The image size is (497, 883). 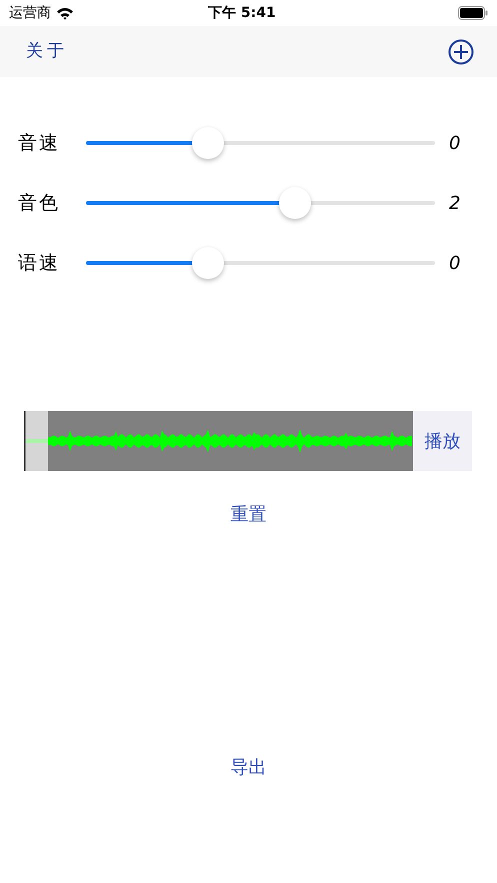 I want to click on about-button: 关于, so click(x=47, y=51).